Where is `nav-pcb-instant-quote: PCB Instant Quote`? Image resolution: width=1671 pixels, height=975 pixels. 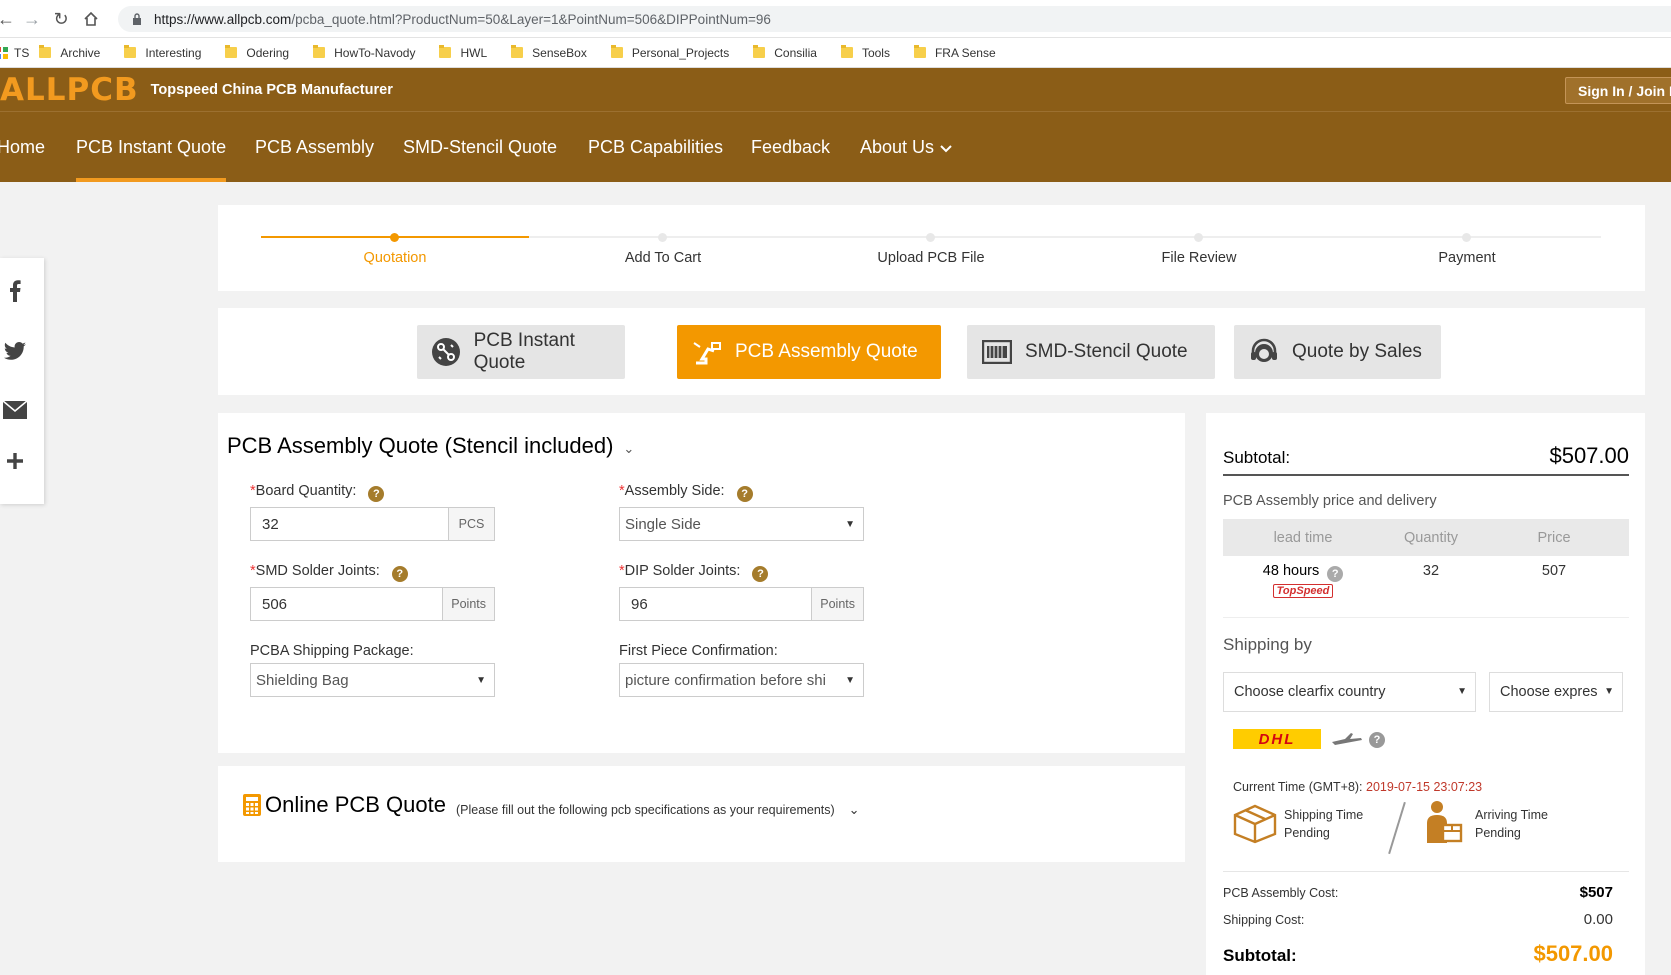 nav-pcb-instant-quote: PCB Instant Quote is located at coordinates (151, 147).